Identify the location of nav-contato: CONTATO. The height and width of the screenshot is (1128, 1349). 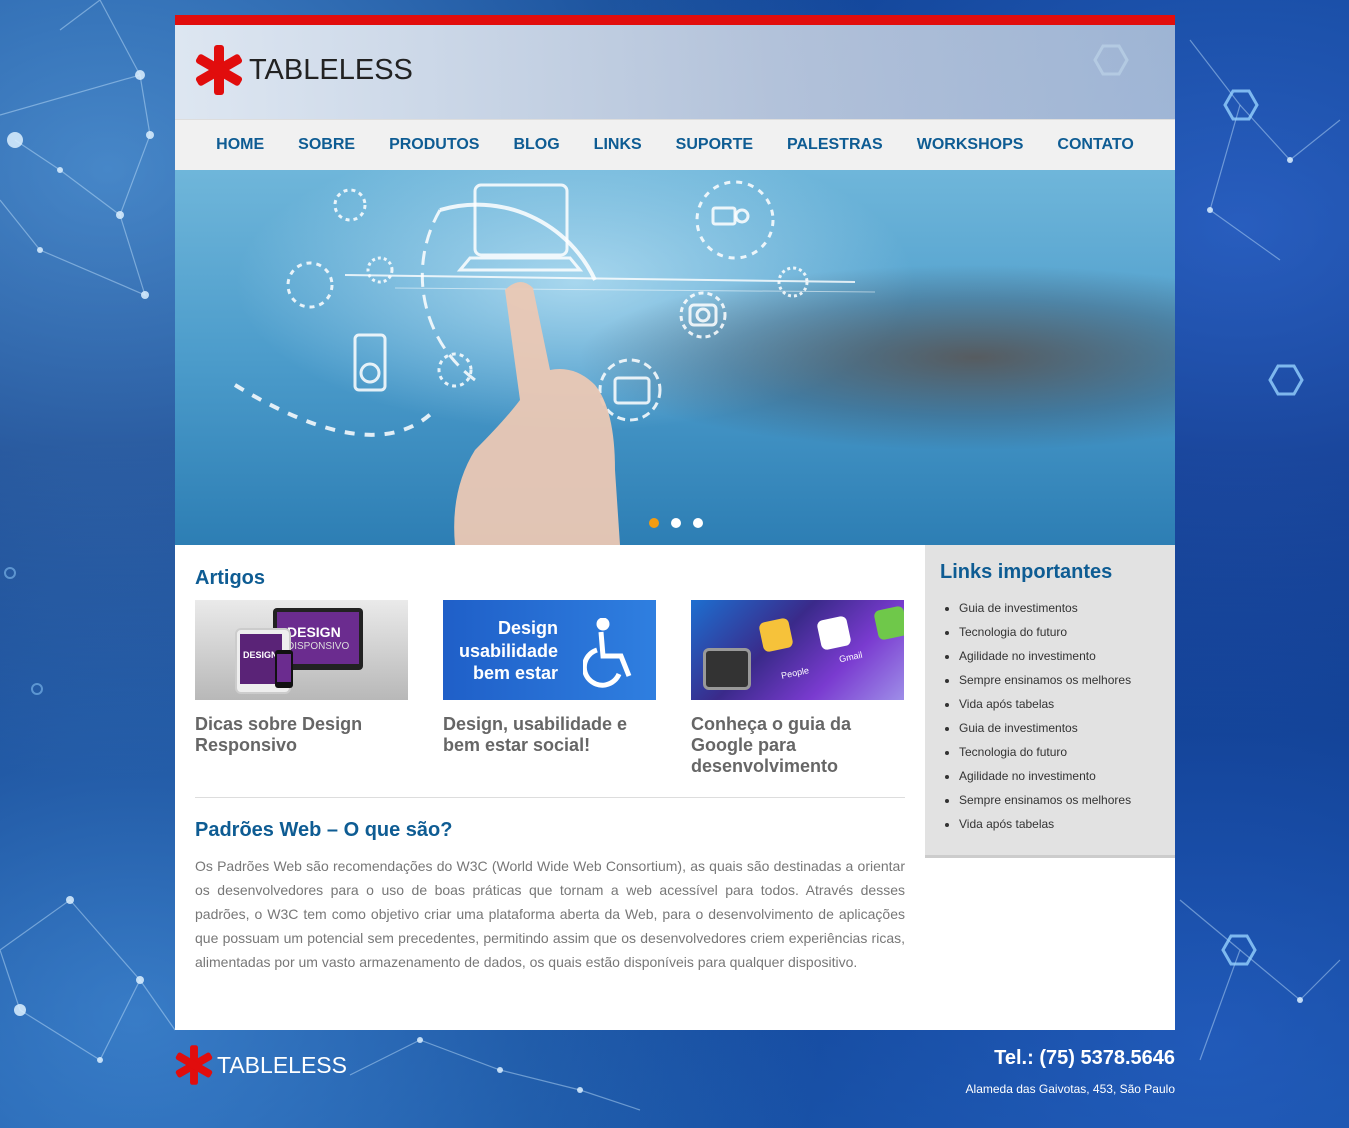
(1095, 145).